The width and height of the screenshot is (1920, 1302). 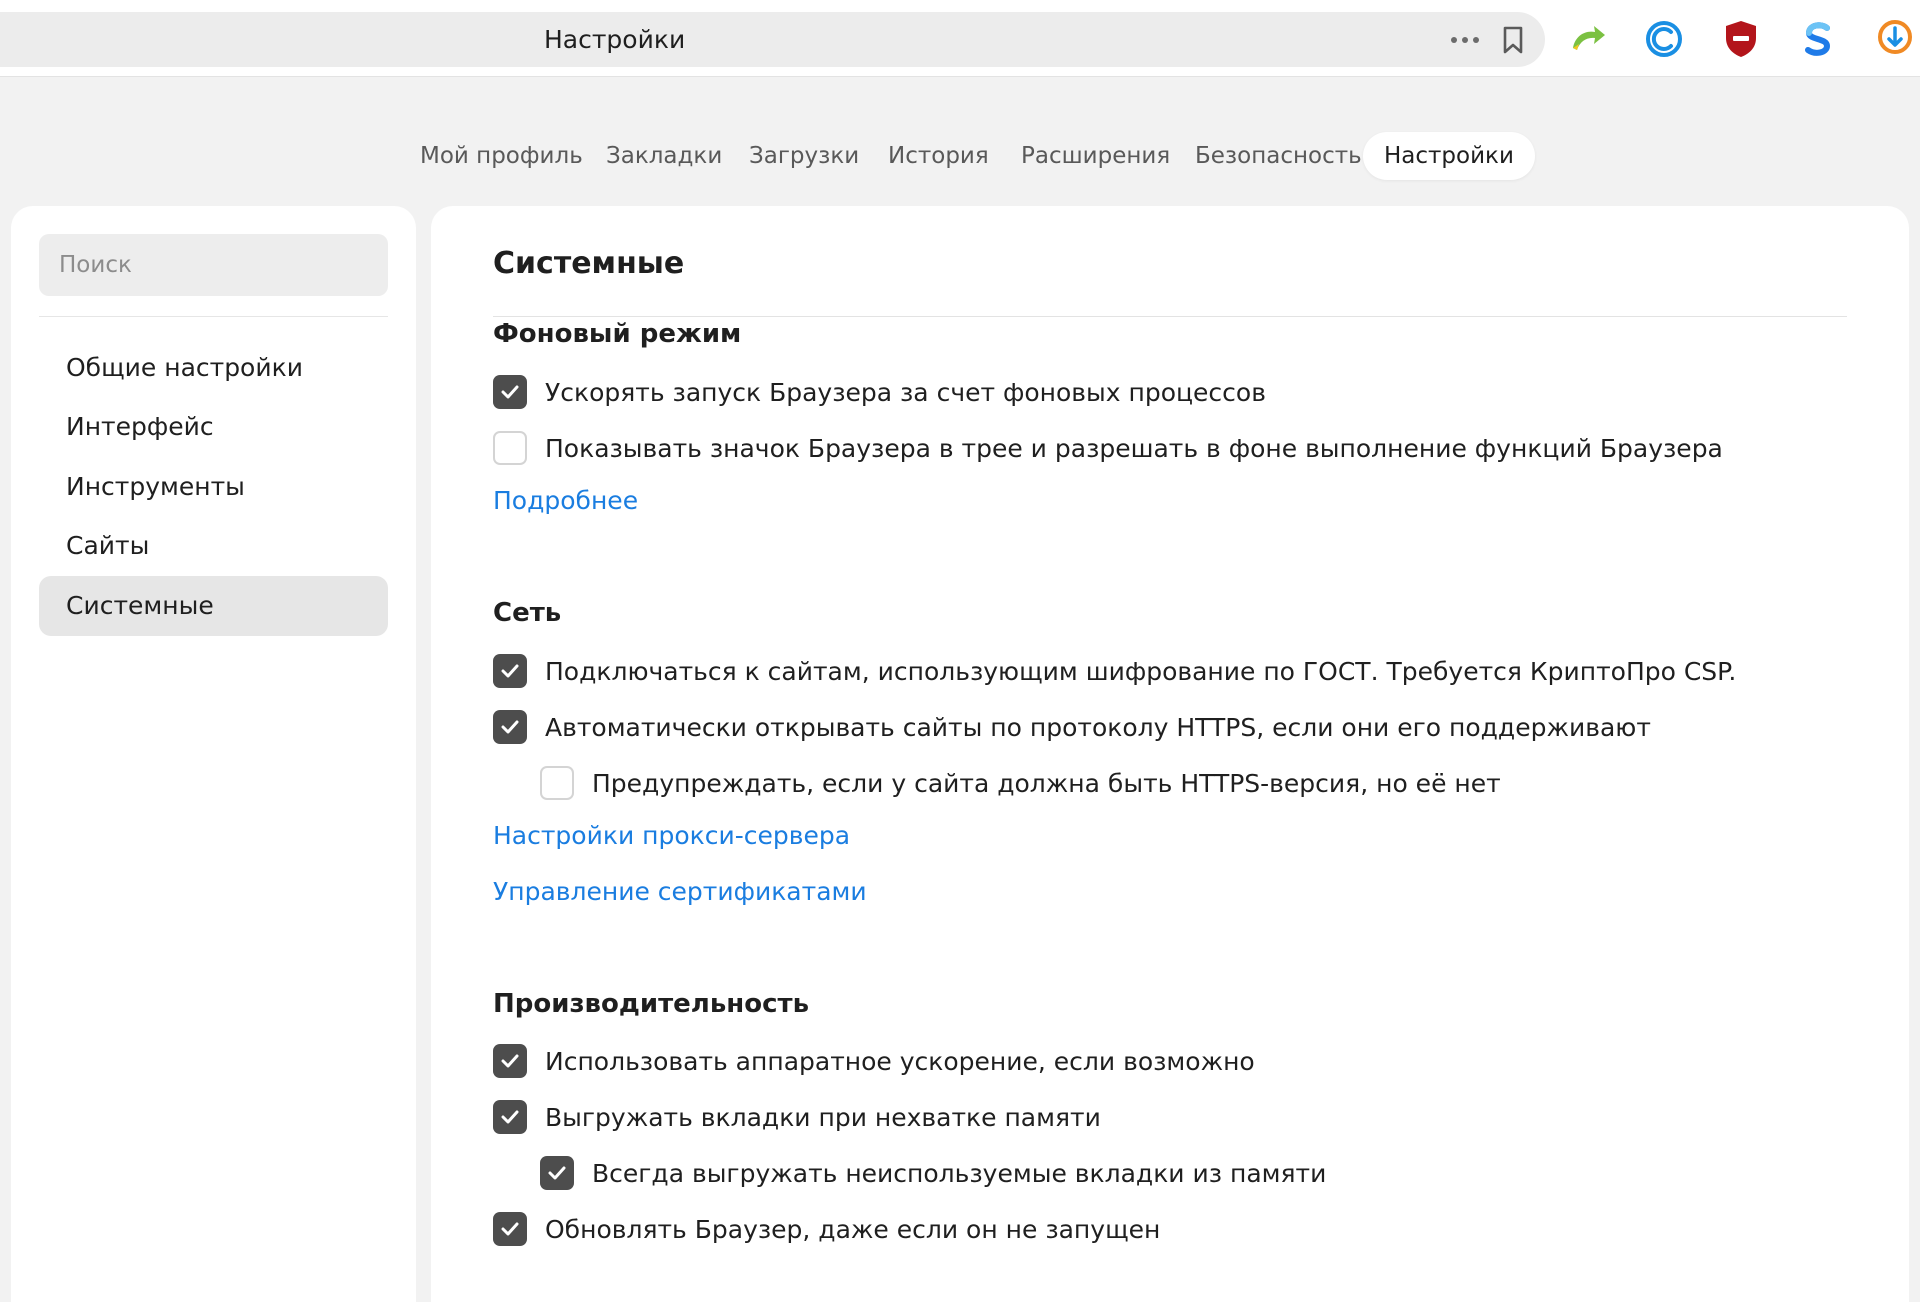 I want to click on title-divider, so click(x=1170, y=316).